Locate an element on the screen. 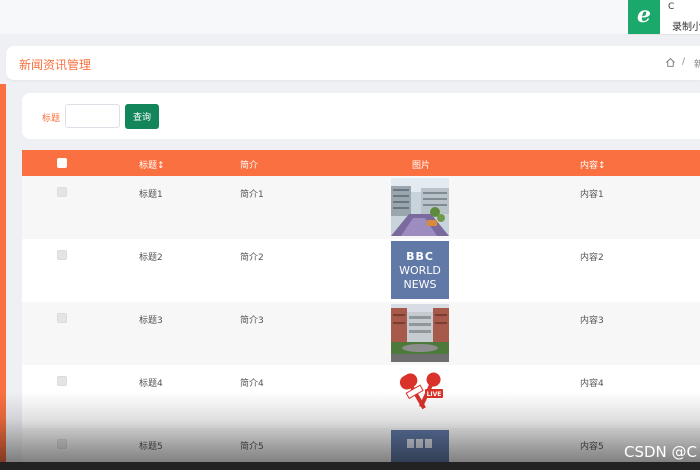 This screenshot has width=700, height=470. world-text: WORLD is located at coordinates (420, 270).